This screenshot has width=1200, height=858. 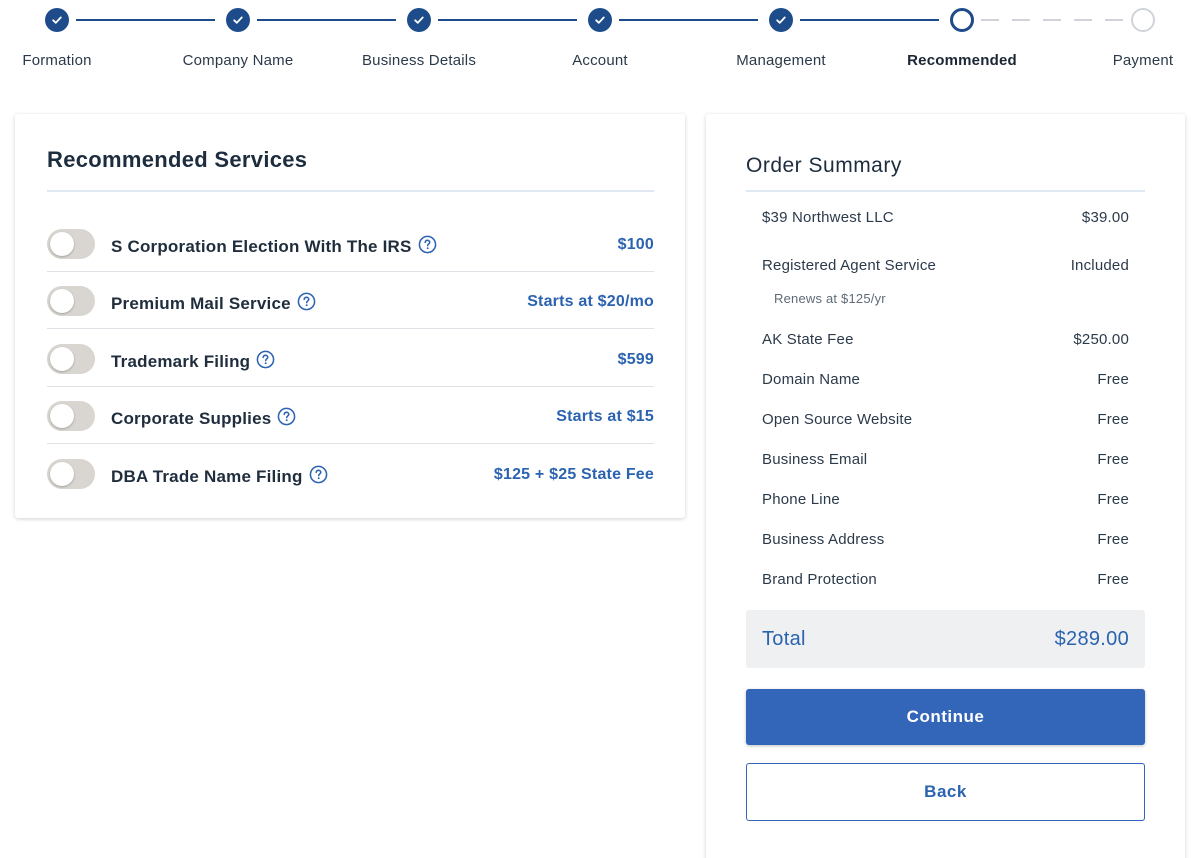 I want to click on step-business-details: Business Details, so click(x=419, y=38).